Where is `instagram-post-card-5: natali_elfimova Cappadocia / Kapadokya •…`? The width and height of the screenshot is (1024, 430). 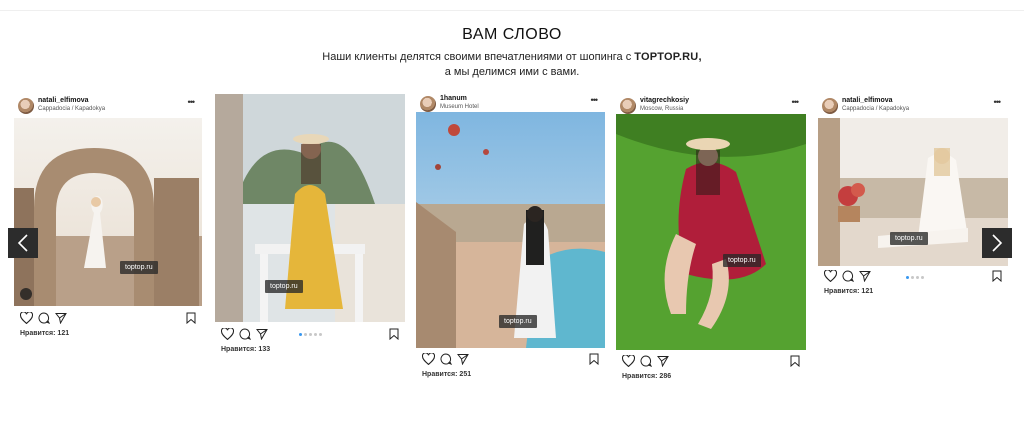
instagram-post-card-5: natali_elfimova Cappadocia / Kapadokya •… is located at coordinates (913, 199).